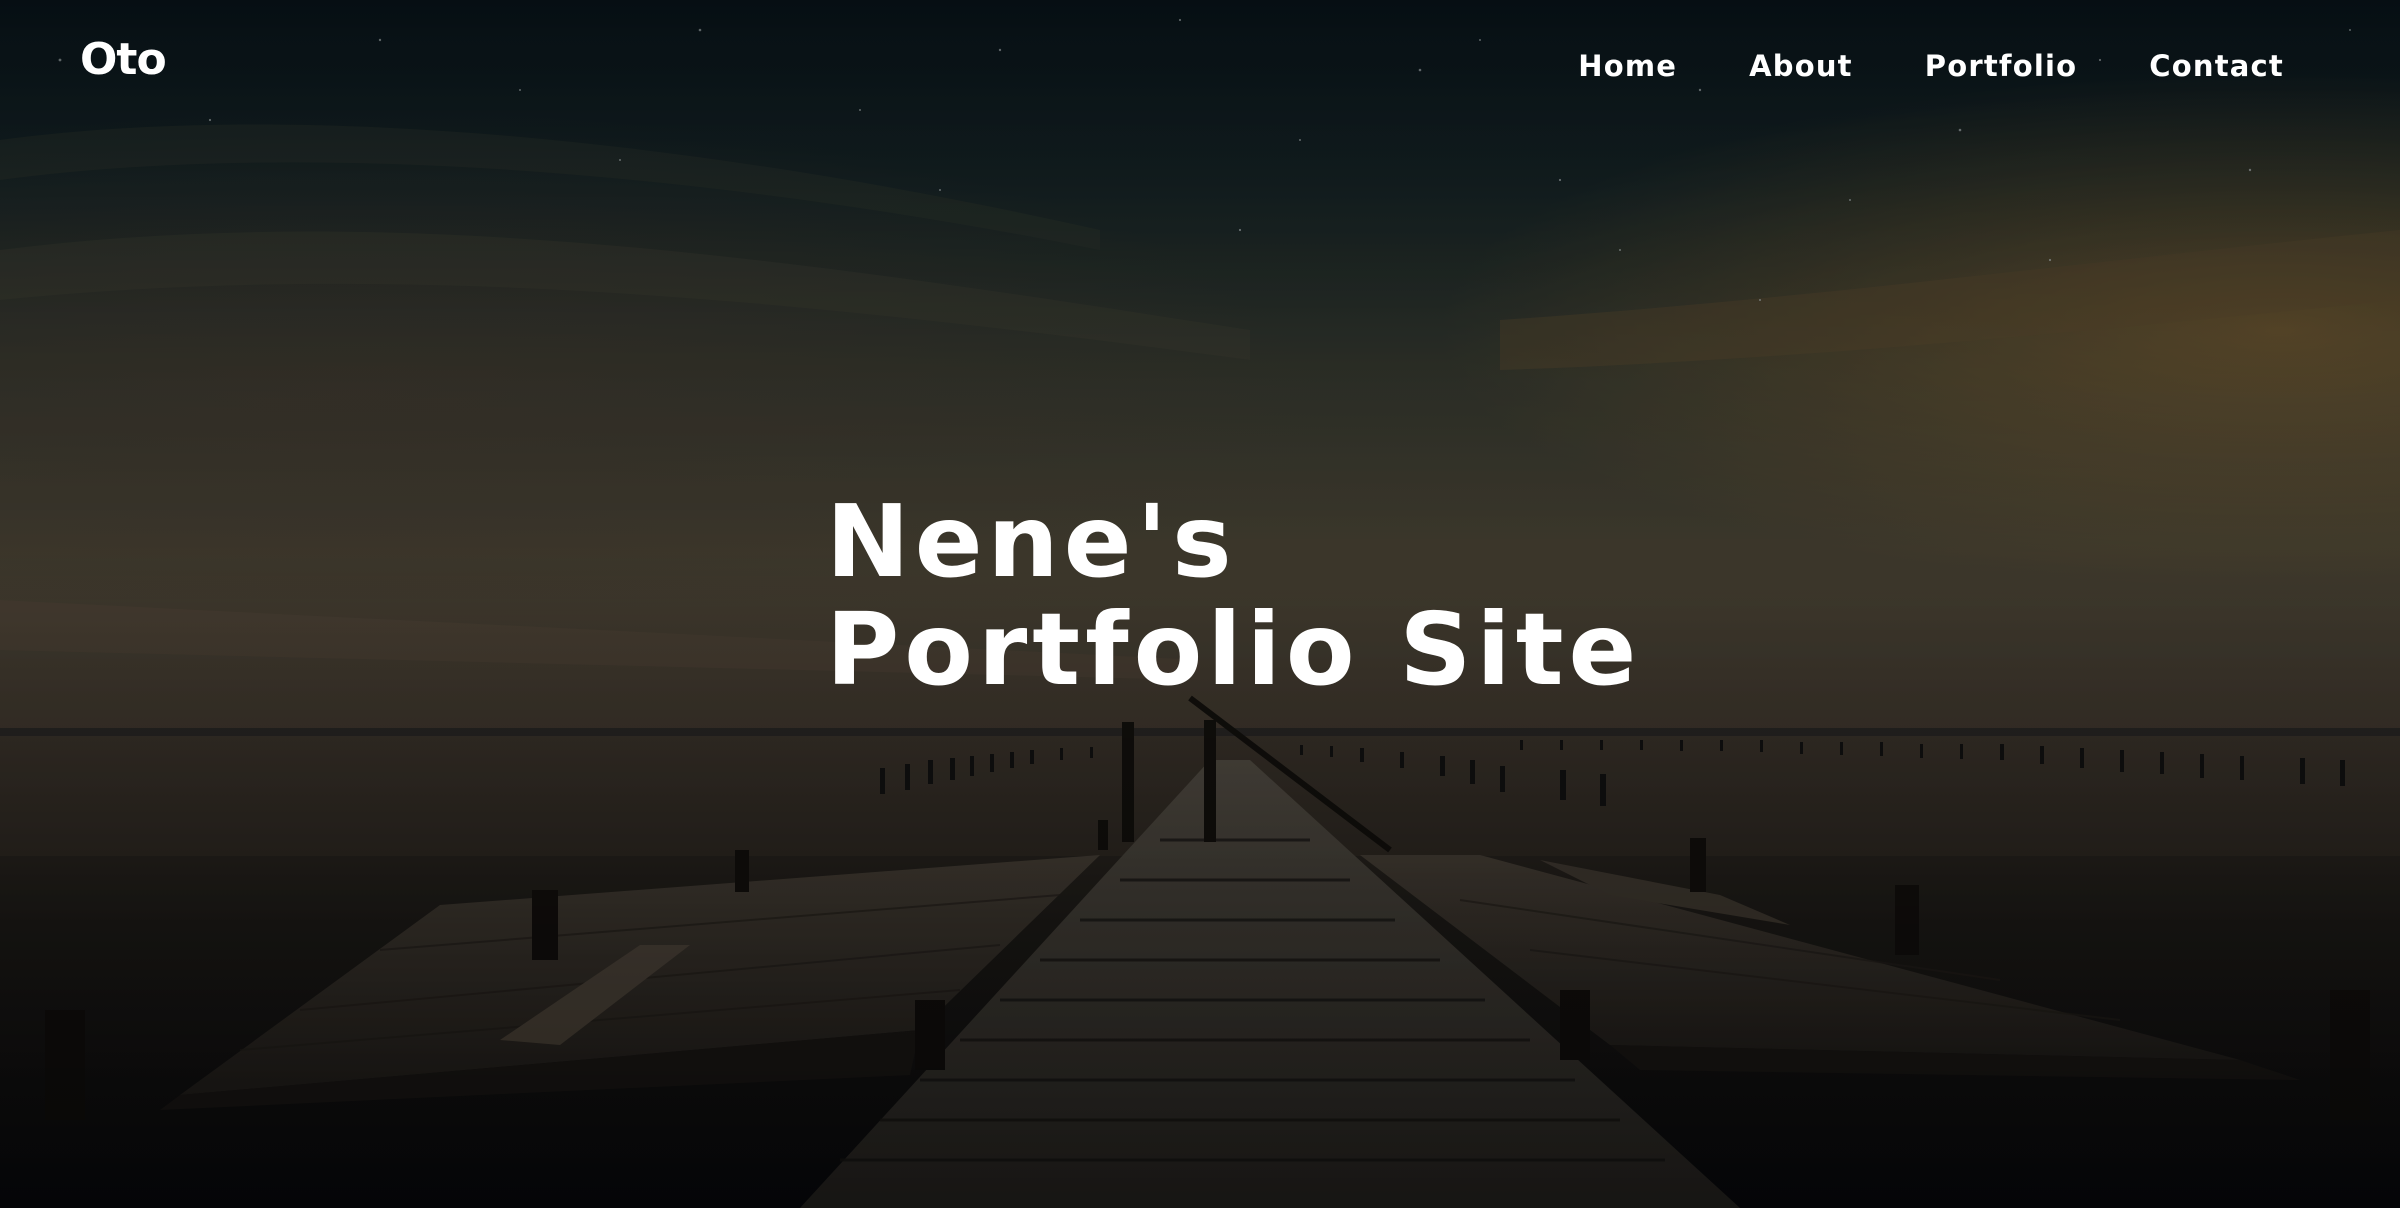 This screenshot has height=1208, width=2400. Describe the element at coordinates (1627, 66) in the screenshot. I see `nav-link-home: Home` at that location.